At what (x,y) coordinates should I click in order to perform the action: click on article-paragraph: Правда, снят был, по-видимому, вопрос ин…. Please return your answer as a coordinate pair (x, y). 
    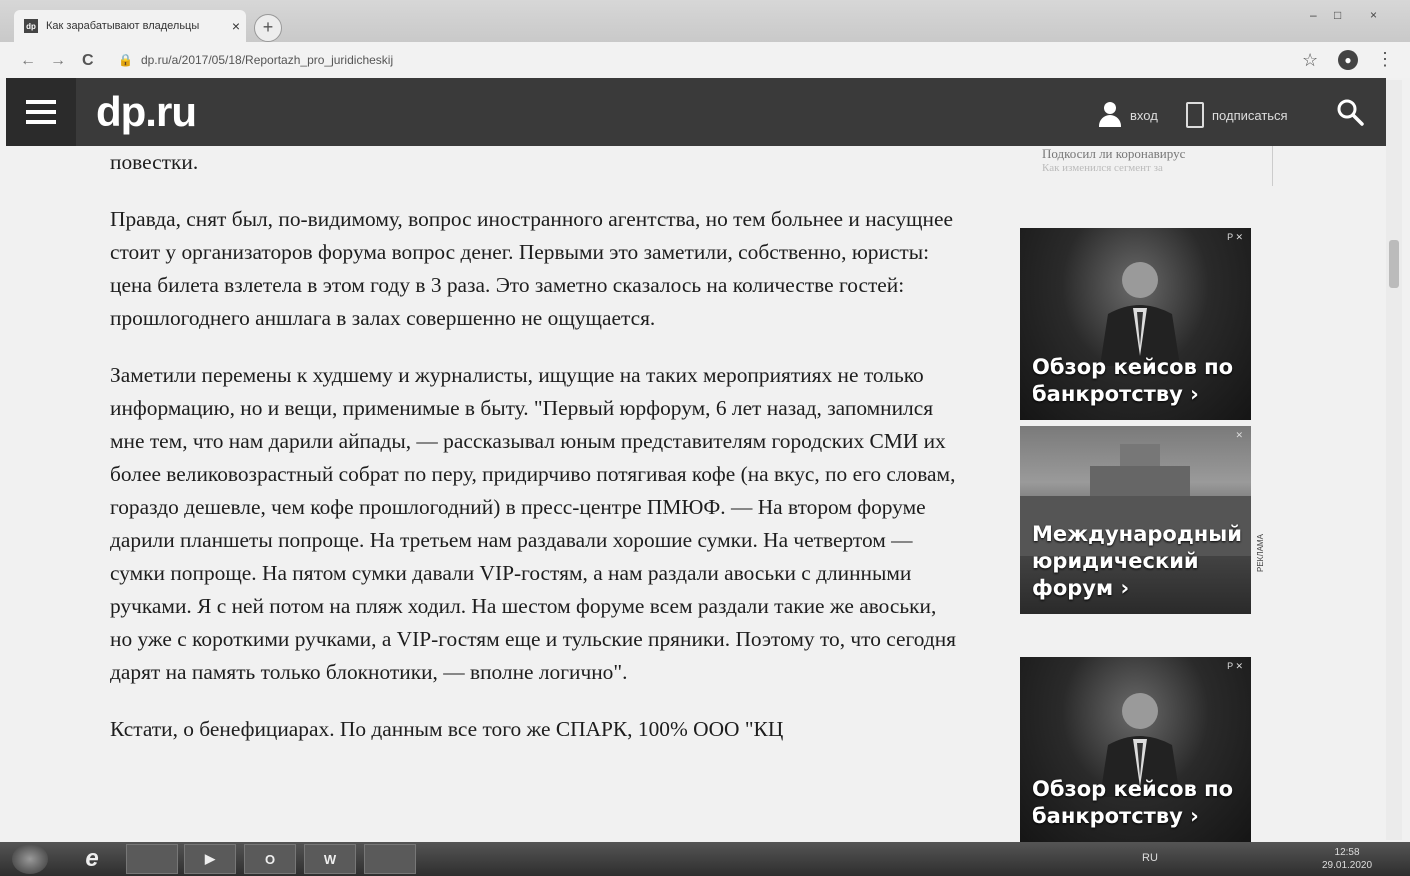
    Looking at the image, I should click on (531, 268).